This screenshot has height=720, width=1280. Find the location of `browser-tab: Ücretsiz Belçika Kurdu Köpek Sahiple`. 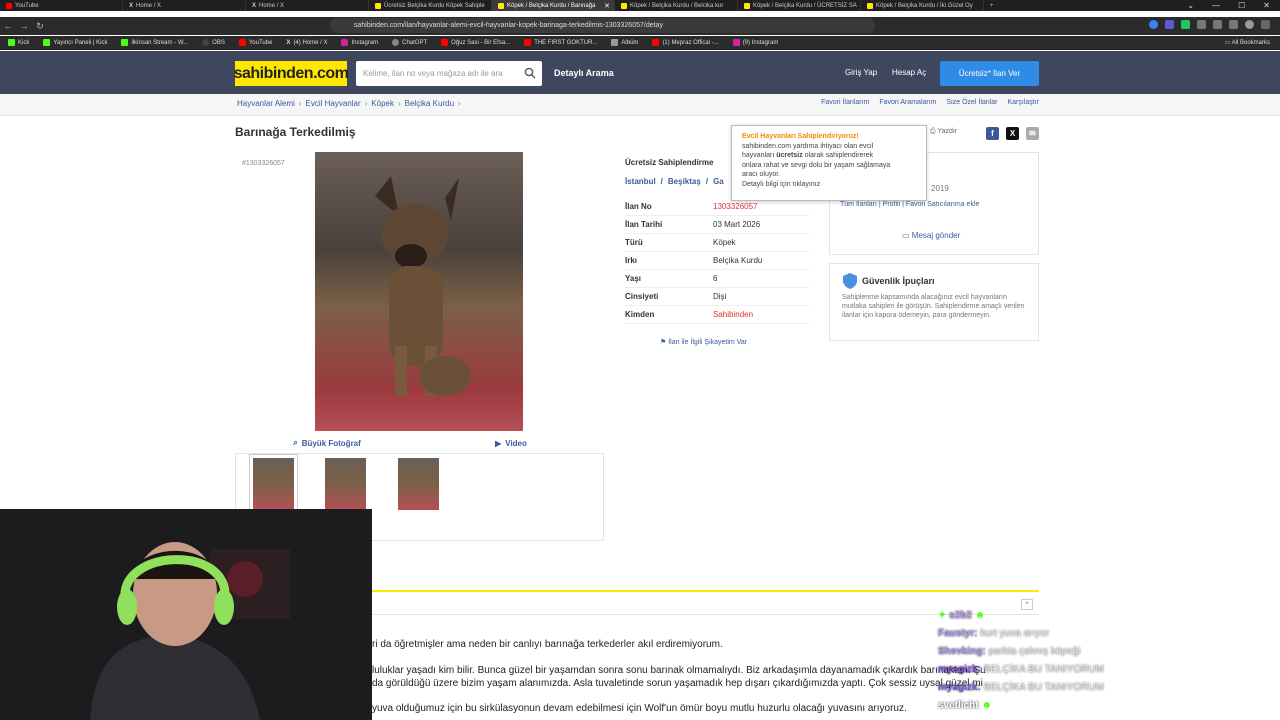

browser-tab: Ücretsiz Belçika Kurdu Köpek Sahiple is located at coordinates (430, 5).